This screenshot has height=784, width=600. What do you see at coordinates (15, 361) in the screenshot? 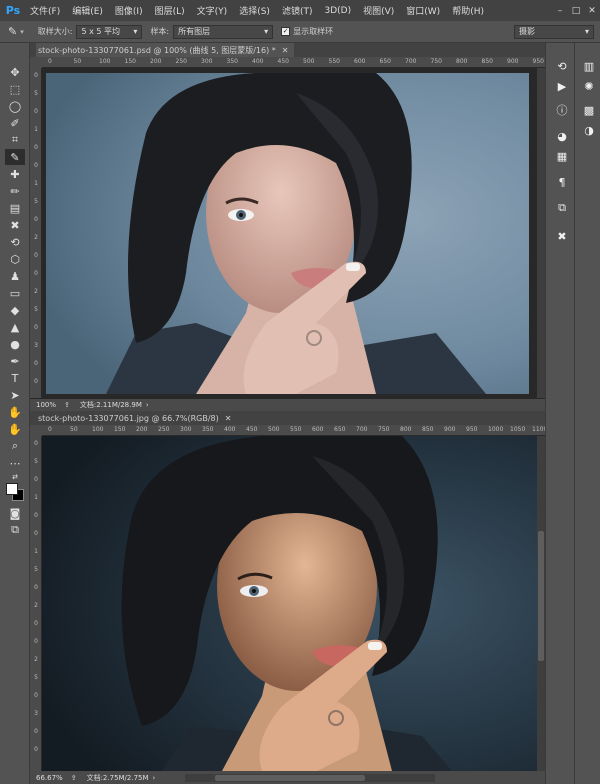
I see `pen-icon: ✒` at bounding box center [15, 361].